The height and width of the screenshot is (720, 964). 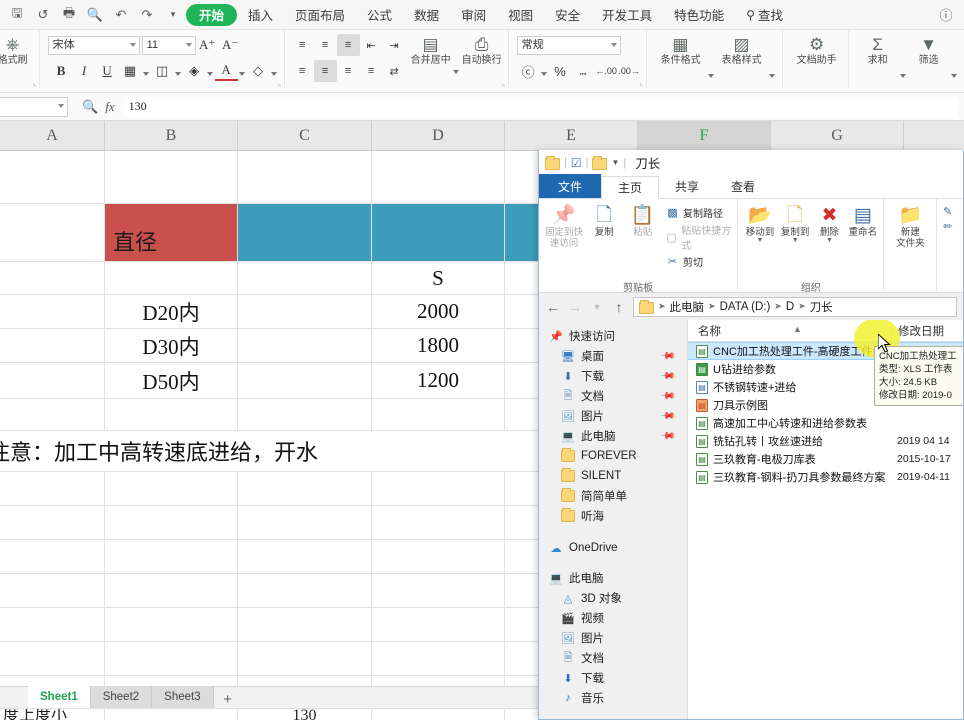 I want to click on find-button: ⚲ 查找, so click(x=764, y=15).